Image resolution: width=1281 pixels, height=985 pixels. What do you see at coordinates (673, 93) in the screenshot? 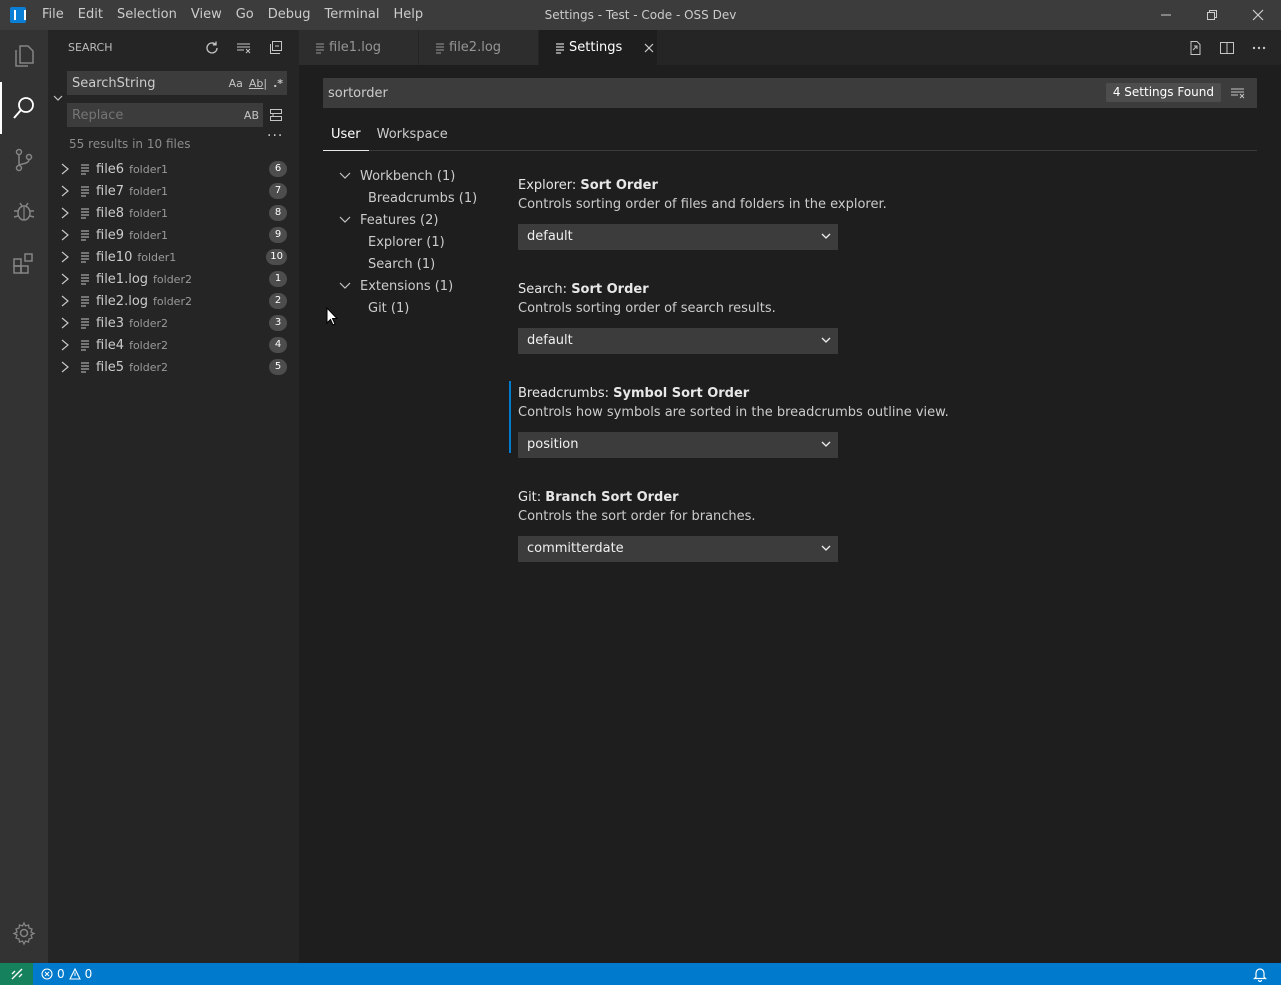
I see `settings-search-input` at bounding box center [673, 93].